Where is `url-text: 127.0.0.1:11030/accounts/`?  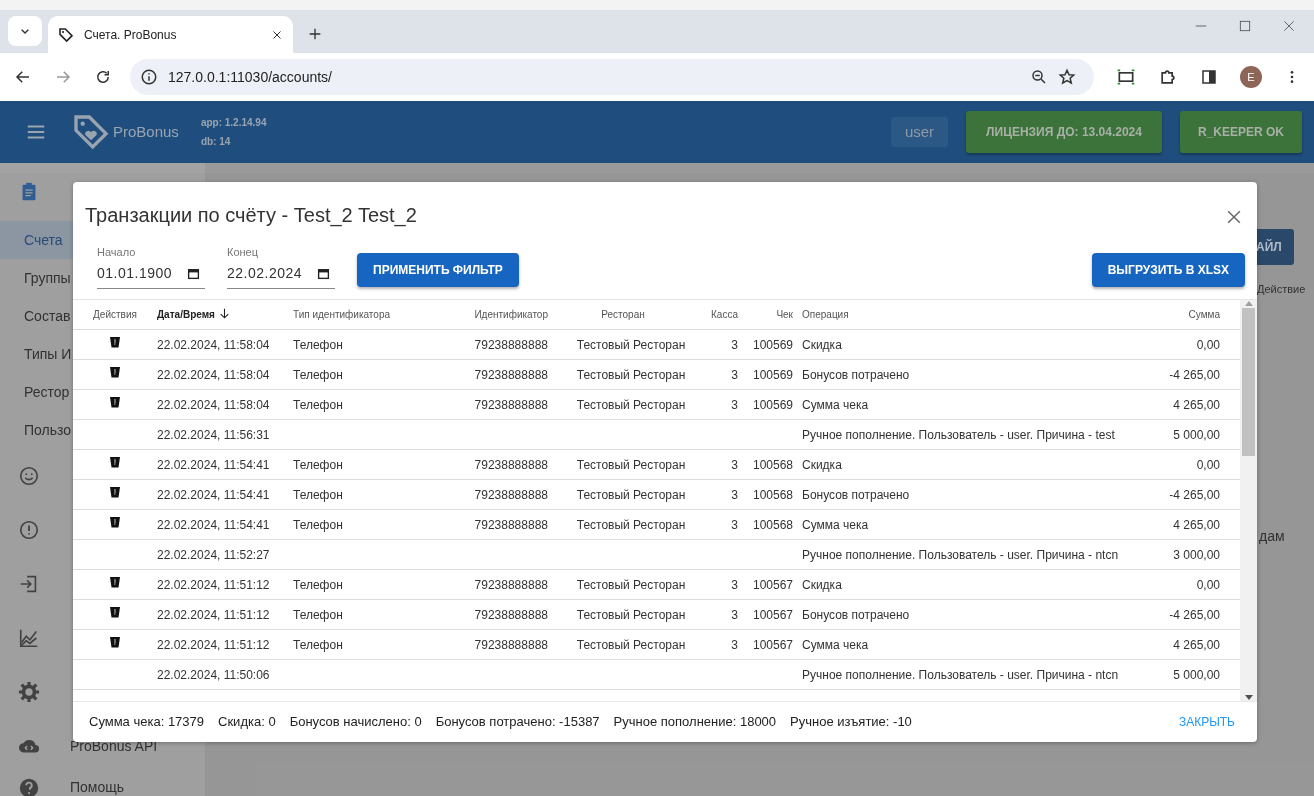
url-text: 127.0.0.1:11030/accounts/ is located at coordinates (250, 77).